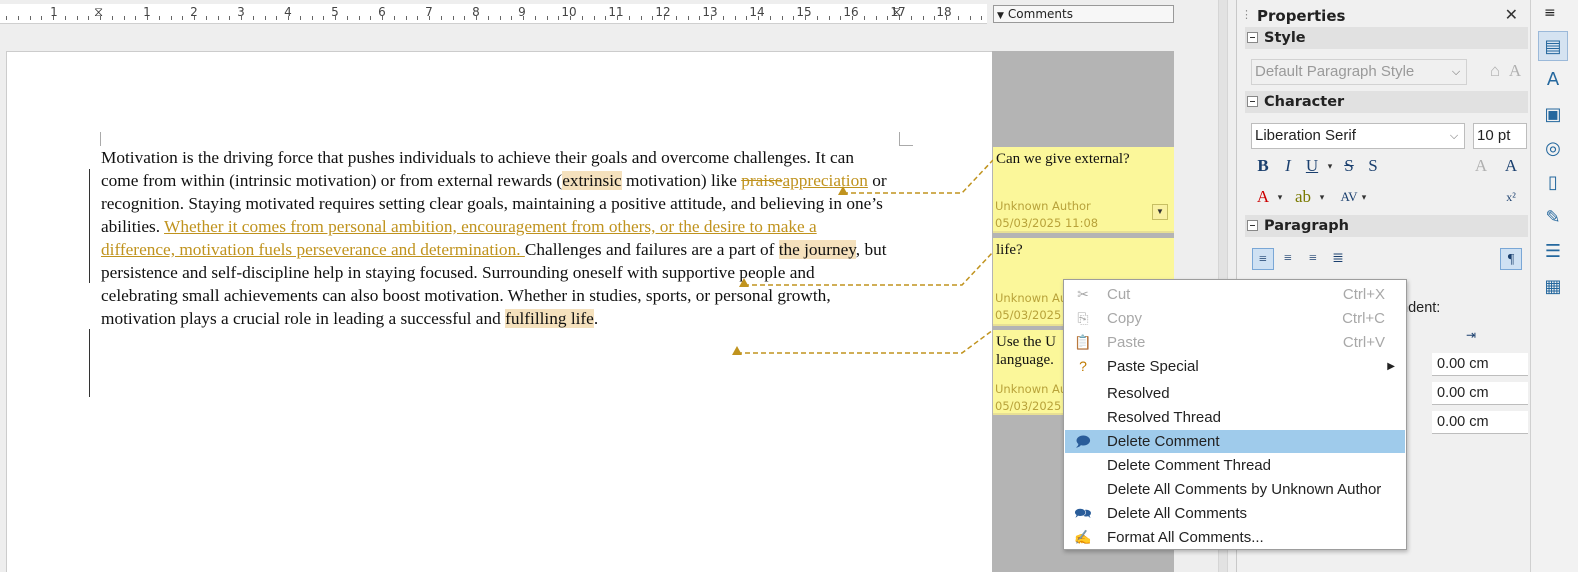 The image size is (1578, 572). Describe the element at coordinates (1500, 136) in the screenshot. I see `font-size-select: 10 pt` at that location.